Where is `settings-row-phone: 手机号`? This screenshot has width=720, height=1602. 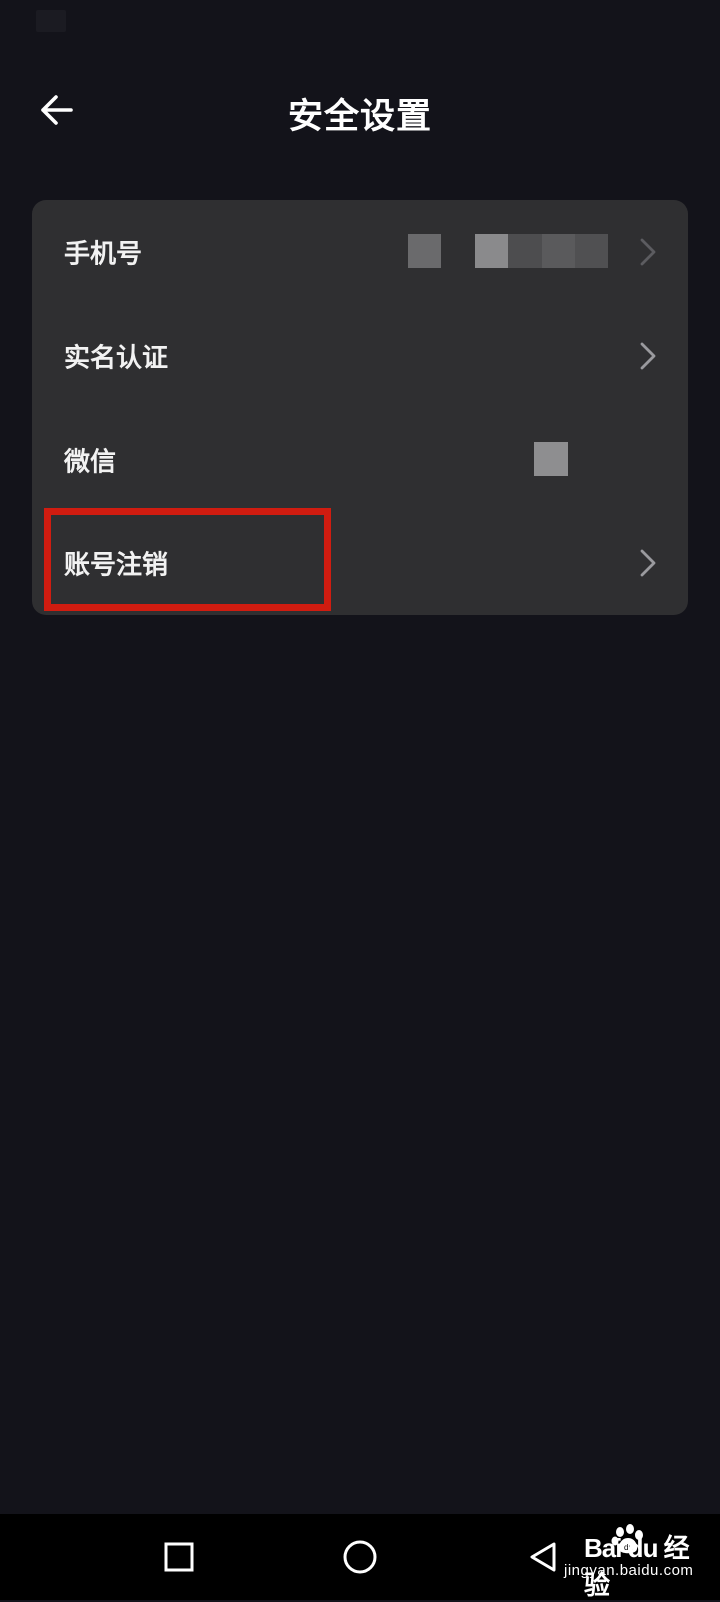
settings-row-phone: 手机号 is located at coordinates (360, 252).